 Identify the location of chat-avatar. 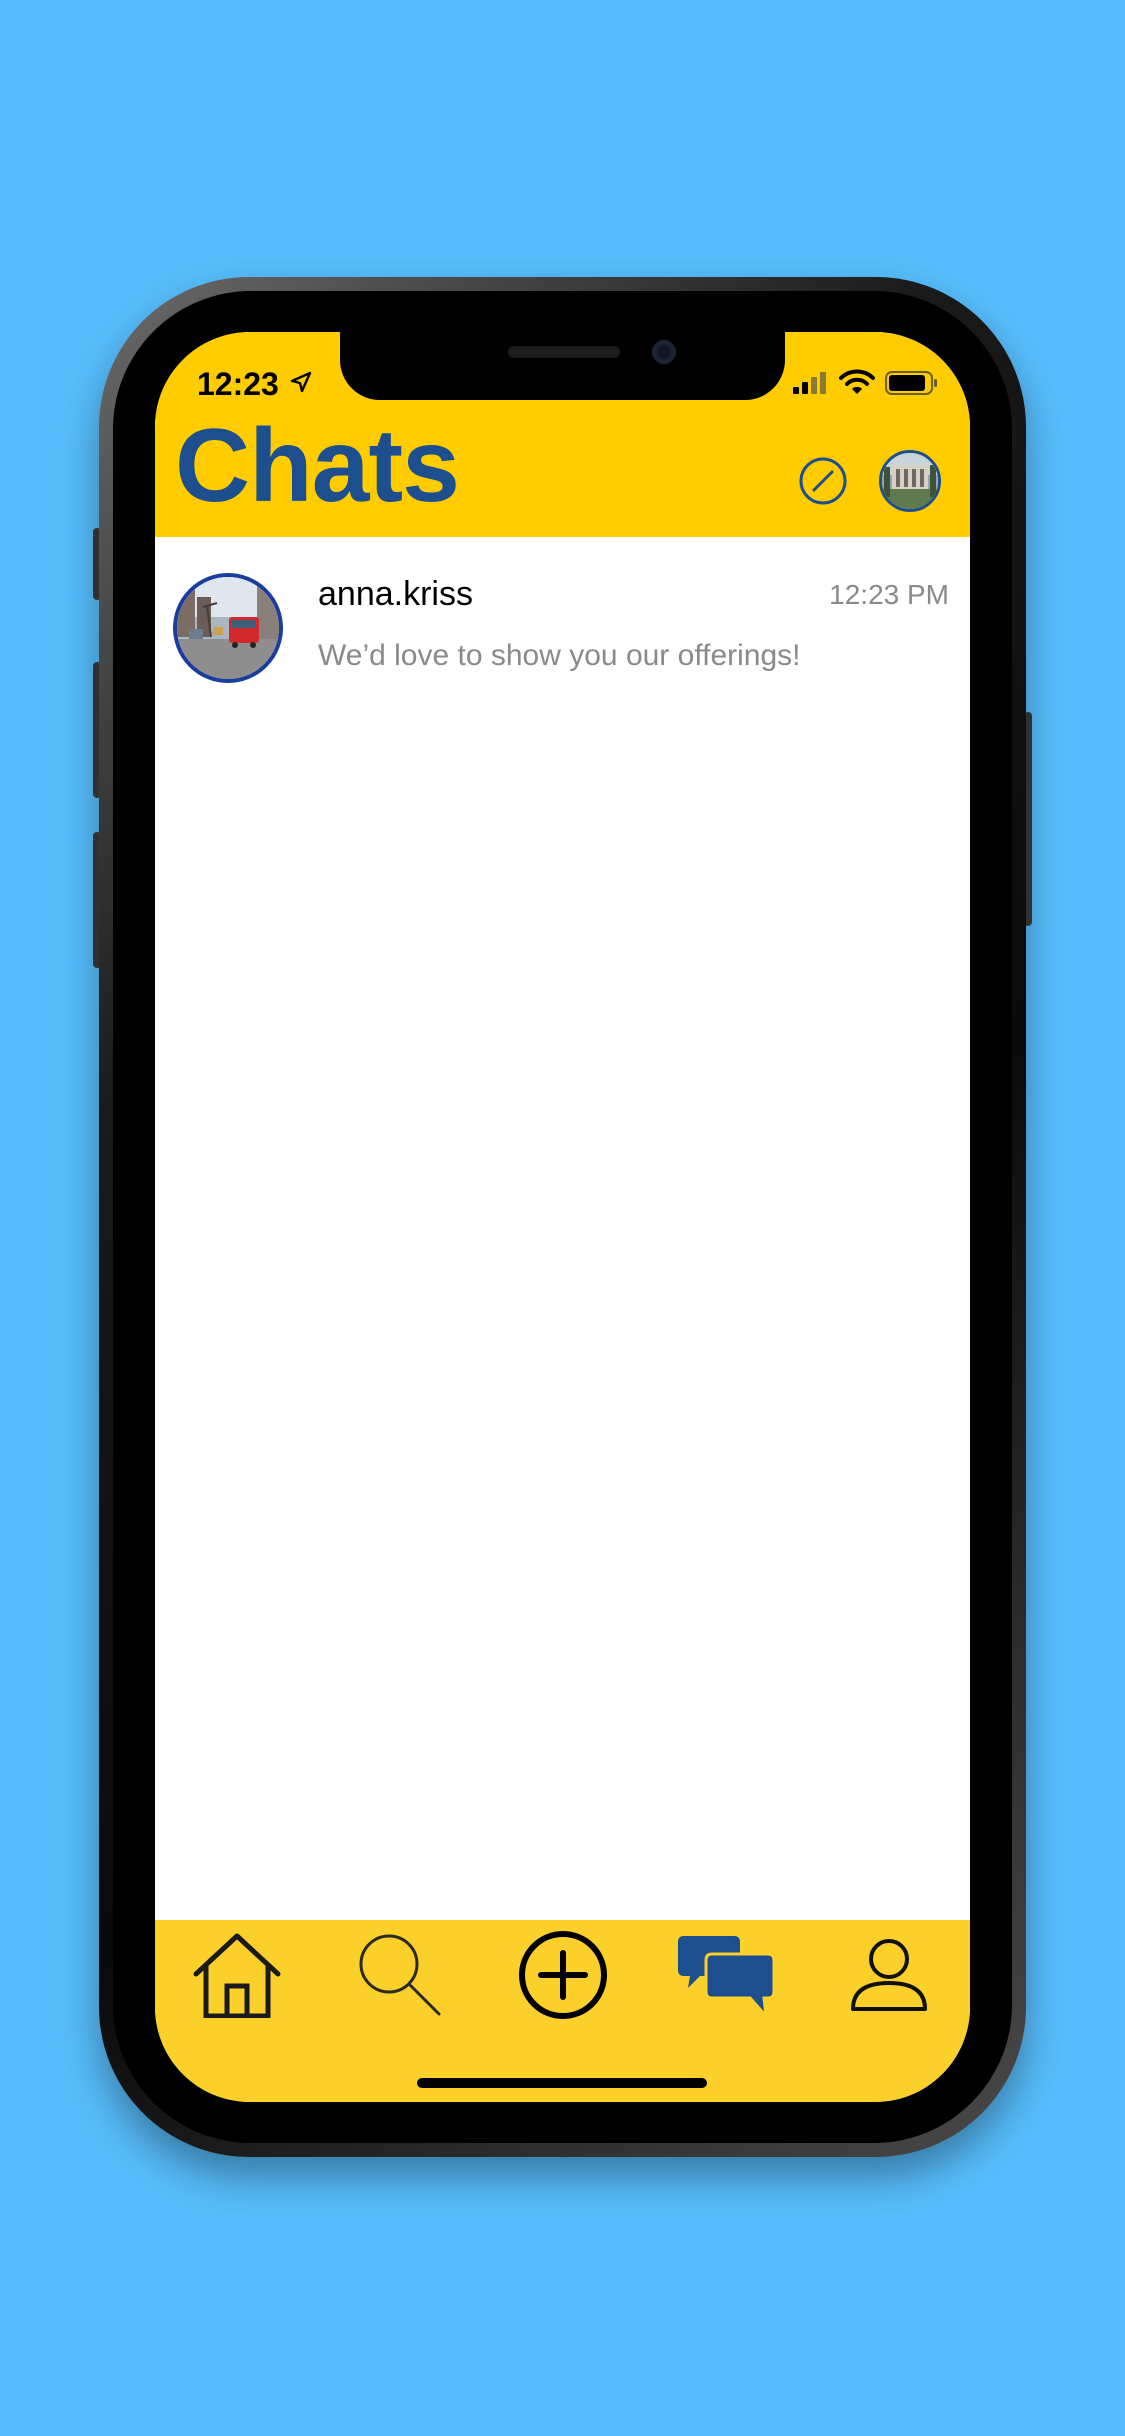
(228, 628).